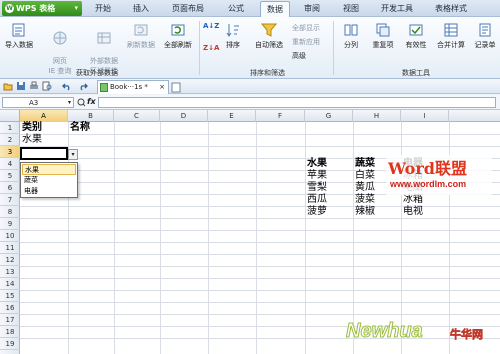 This screenshot has height=354, width=500. What do you see at coordinates (103, 8) in the screenshot?
I see `menu-home: 开始` at bounding box center [103, 8].